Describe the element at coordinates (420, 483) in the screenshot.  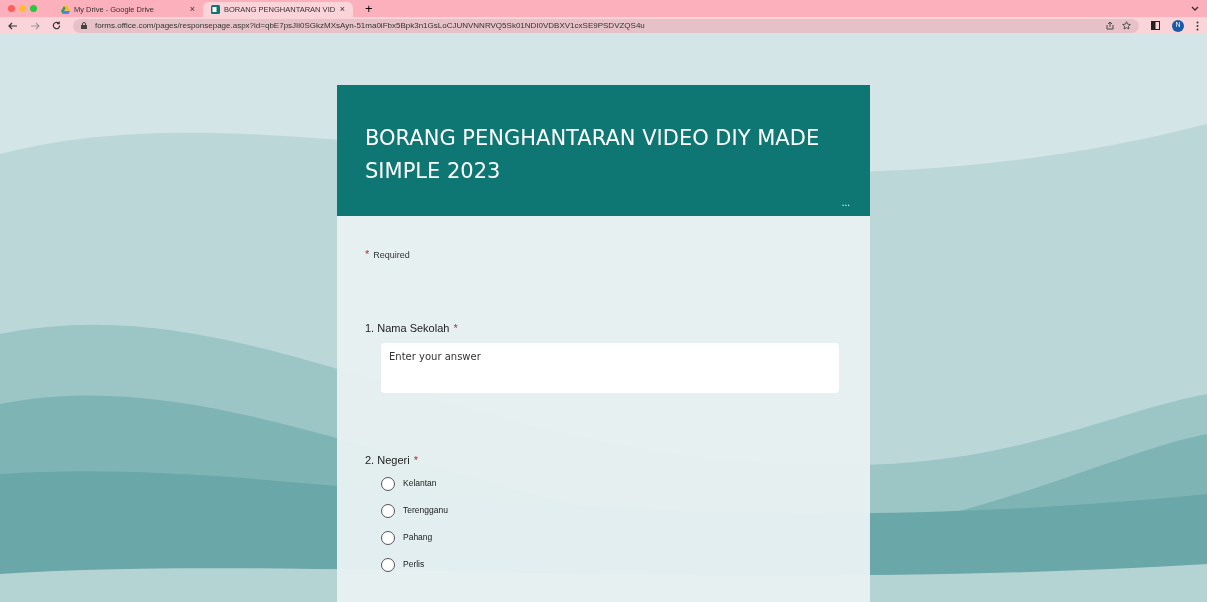
I see `option-label: Kelantan` at that location.